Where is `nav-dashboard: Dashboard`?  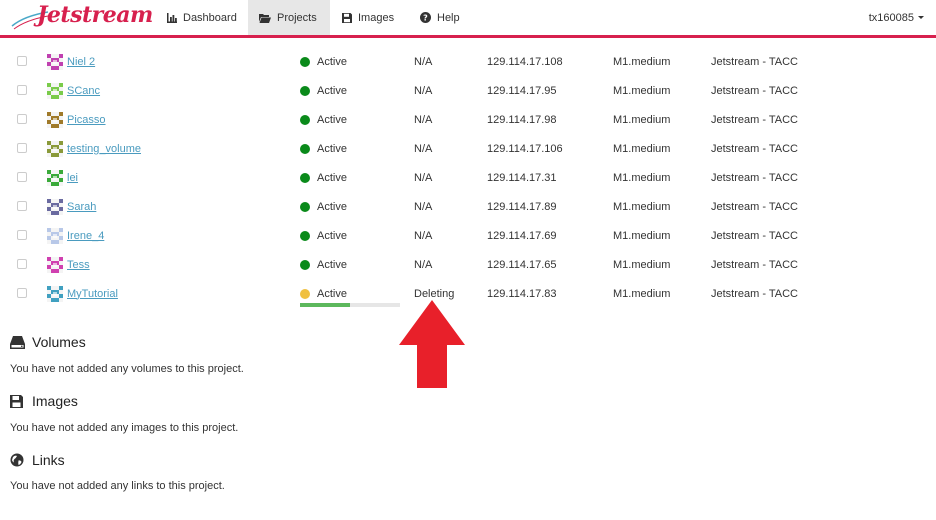
nav-dashboard: Dashboard is located at coordinates (202, 17).